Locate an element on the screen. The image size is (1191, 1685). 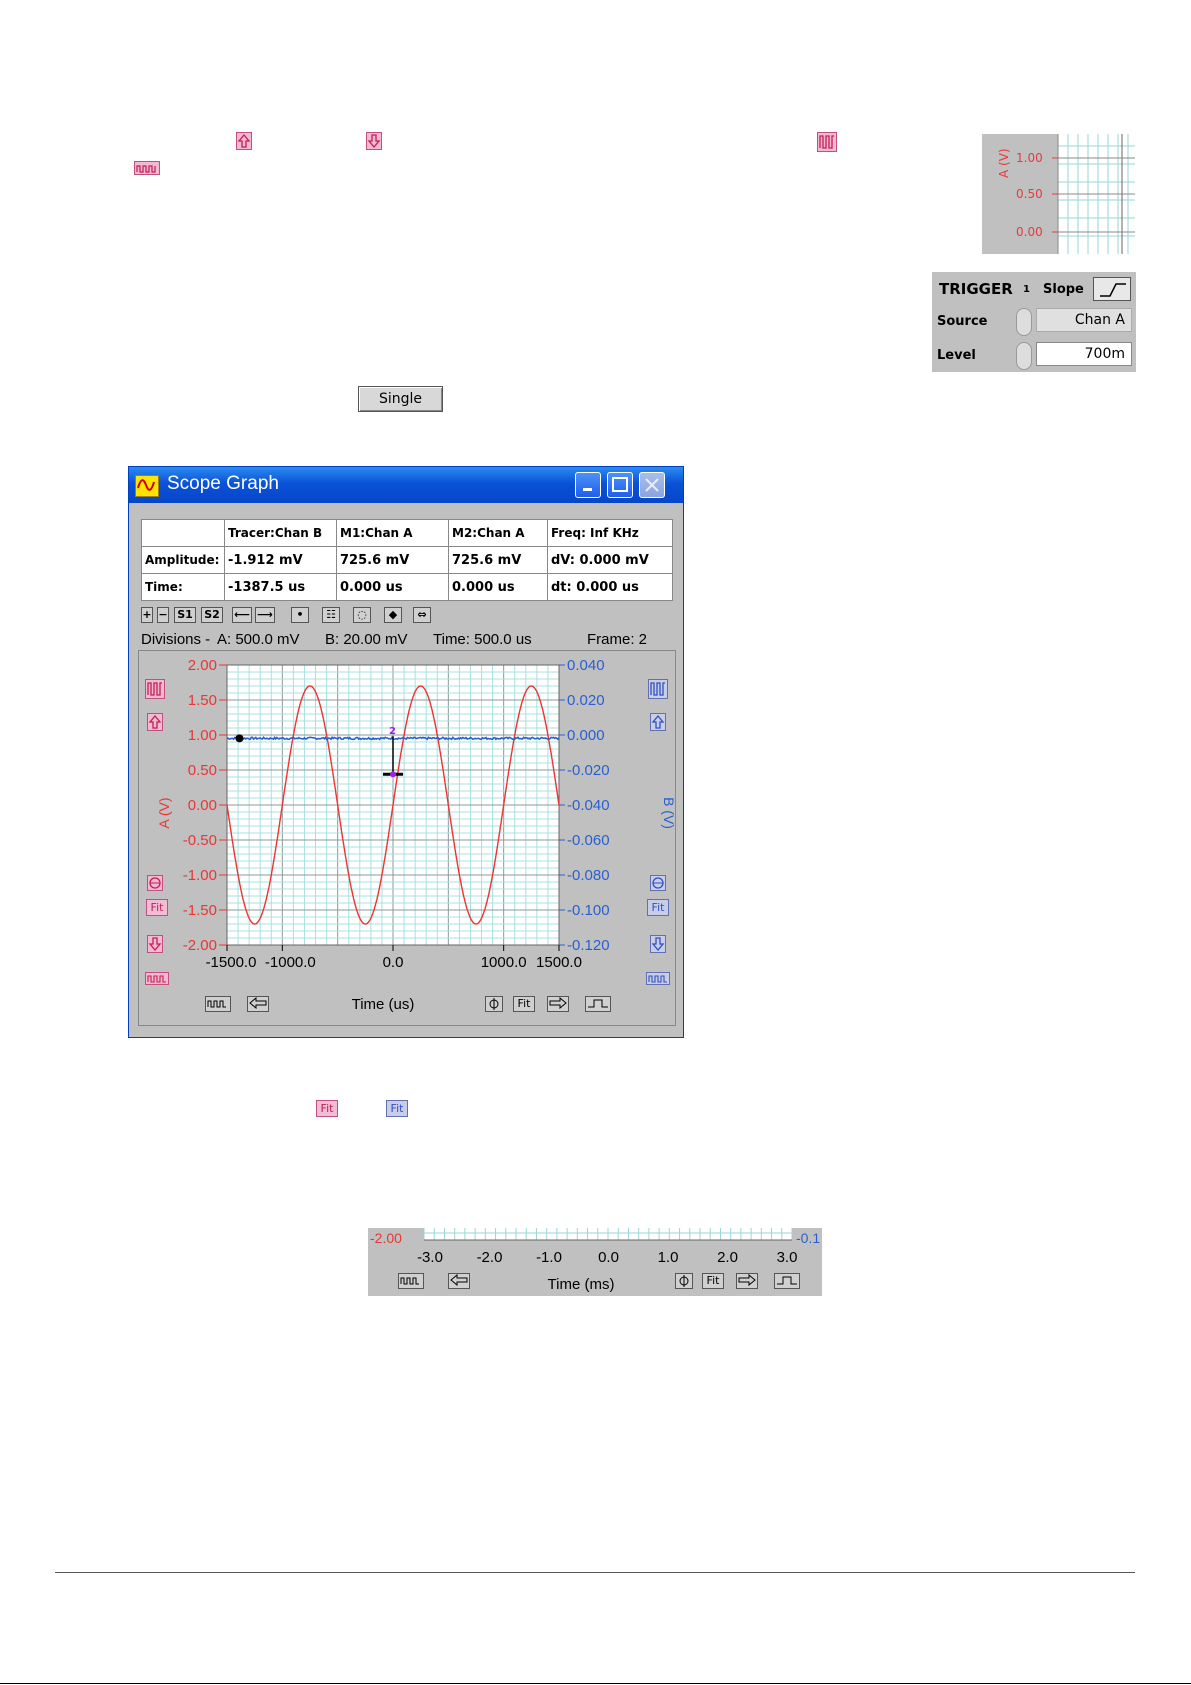
table-cell: 725.6 mV is located at coordinates (498, 560).